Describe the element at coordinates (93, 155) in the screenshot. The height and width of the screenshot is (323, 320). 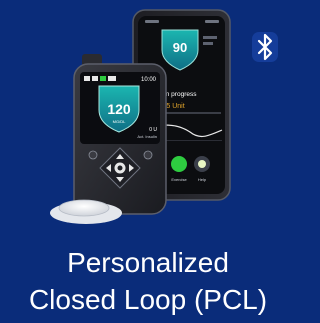
I see `back-icon` at that location.